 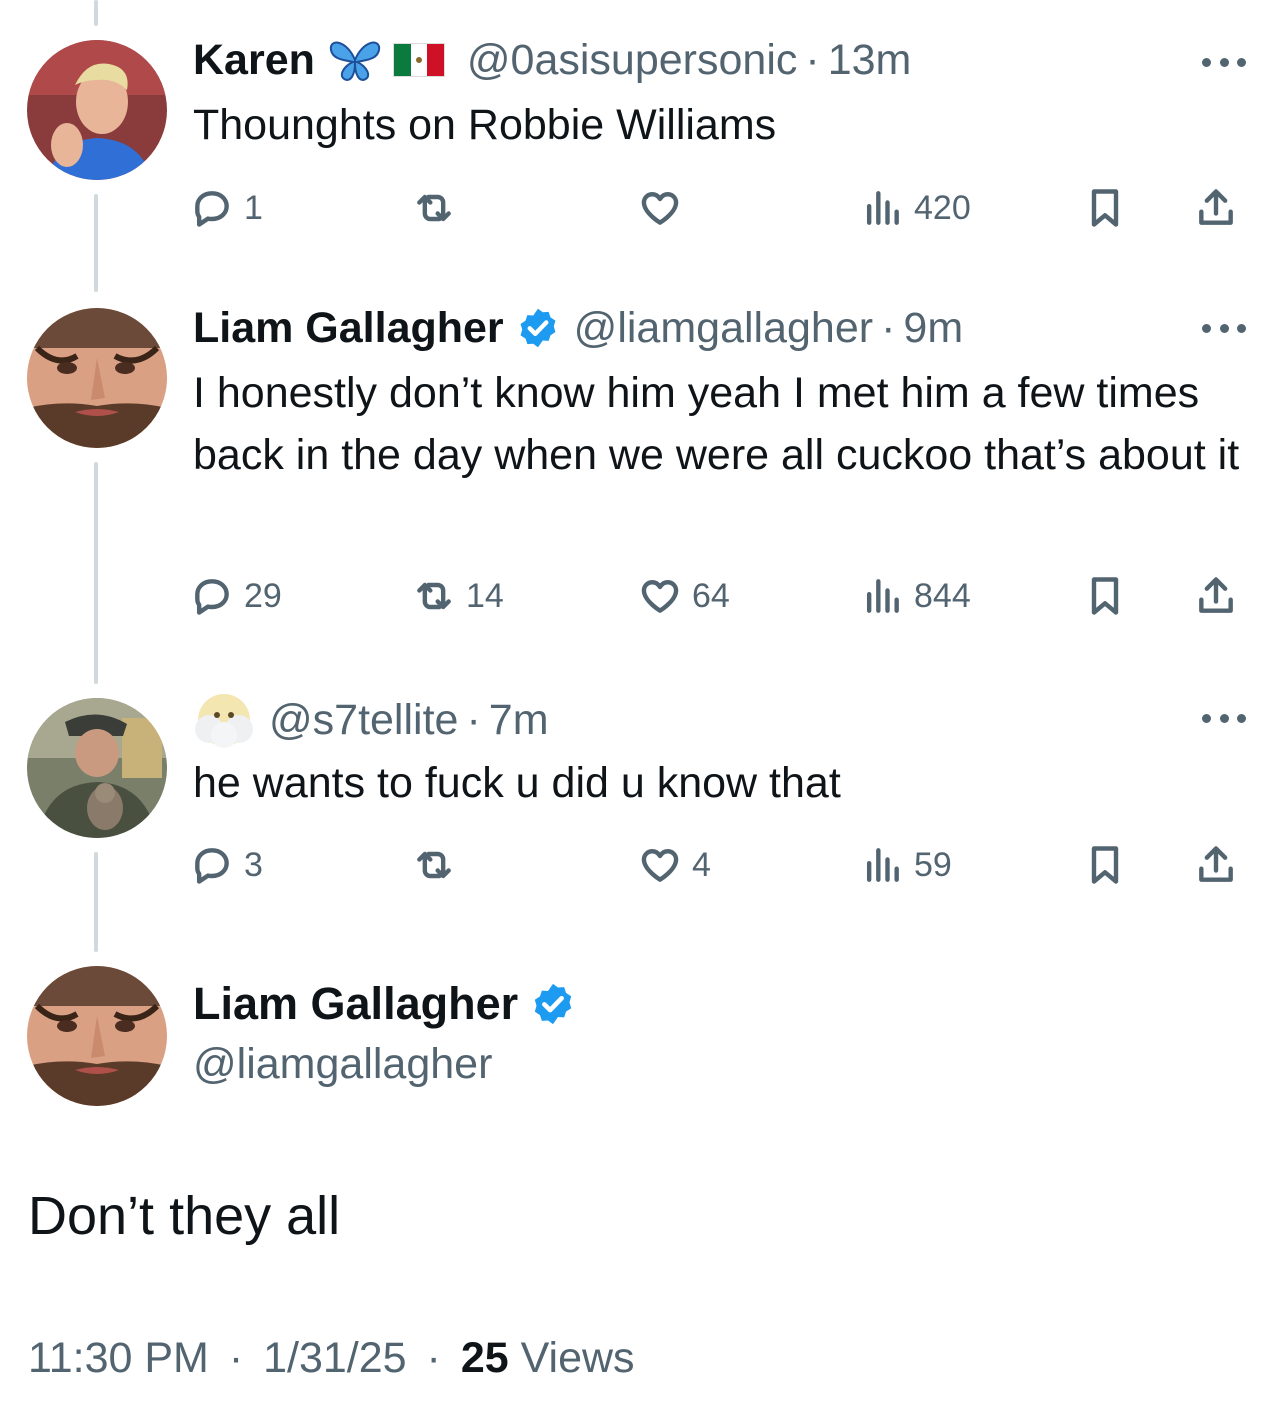 What do you see at coordinates (253, 207) in the screenshot?
I see `reply-count: 1` at bounding box center [253, 207].